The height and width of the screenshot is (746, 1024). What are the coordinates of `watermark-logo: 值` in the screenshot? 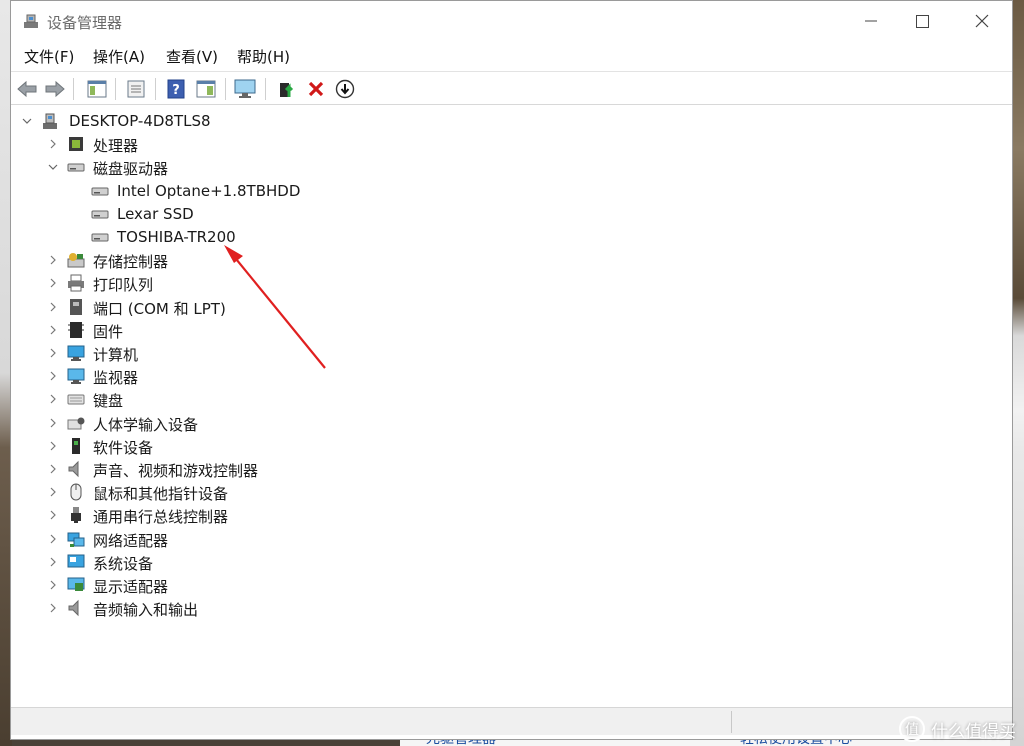 It's located at (912, 729).